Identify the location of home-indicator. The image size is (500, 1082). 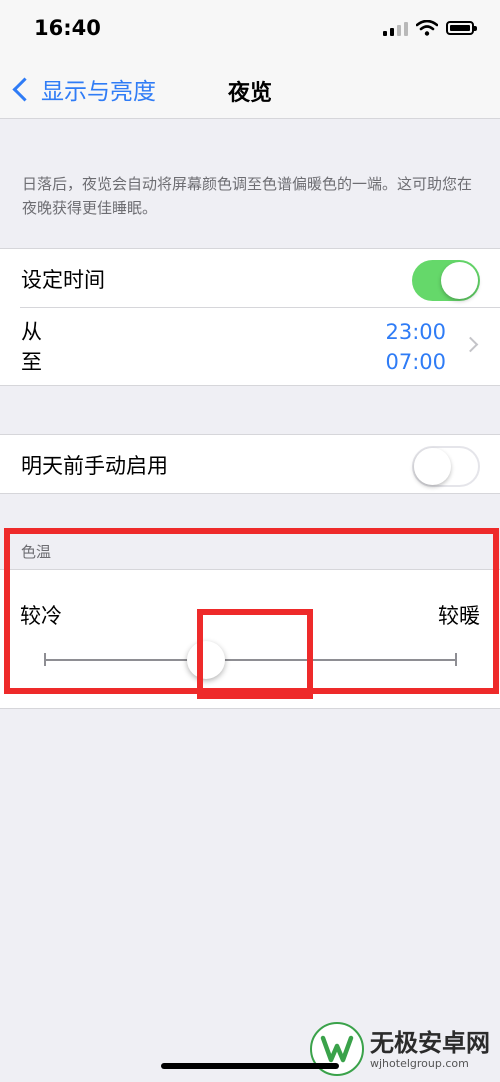
(250, 1066).